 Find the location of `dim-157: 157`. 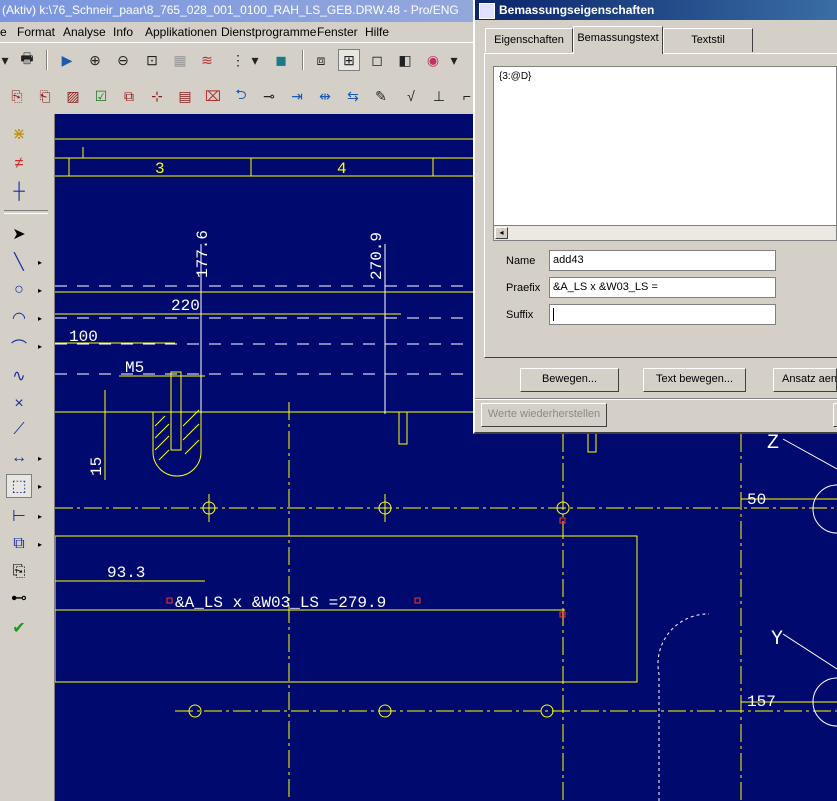

dim-157: 157 is located at coordinates (761, 702).